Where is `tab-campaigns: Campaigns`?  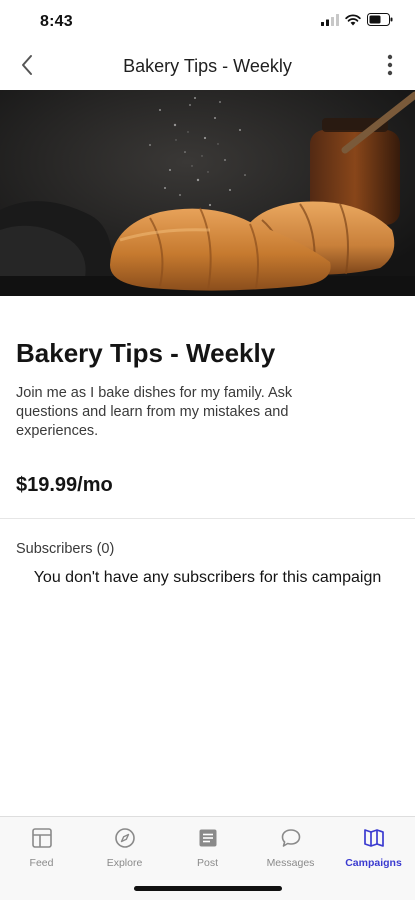 tab-campaigns: Campaigns is located at coordinates (373, 848).